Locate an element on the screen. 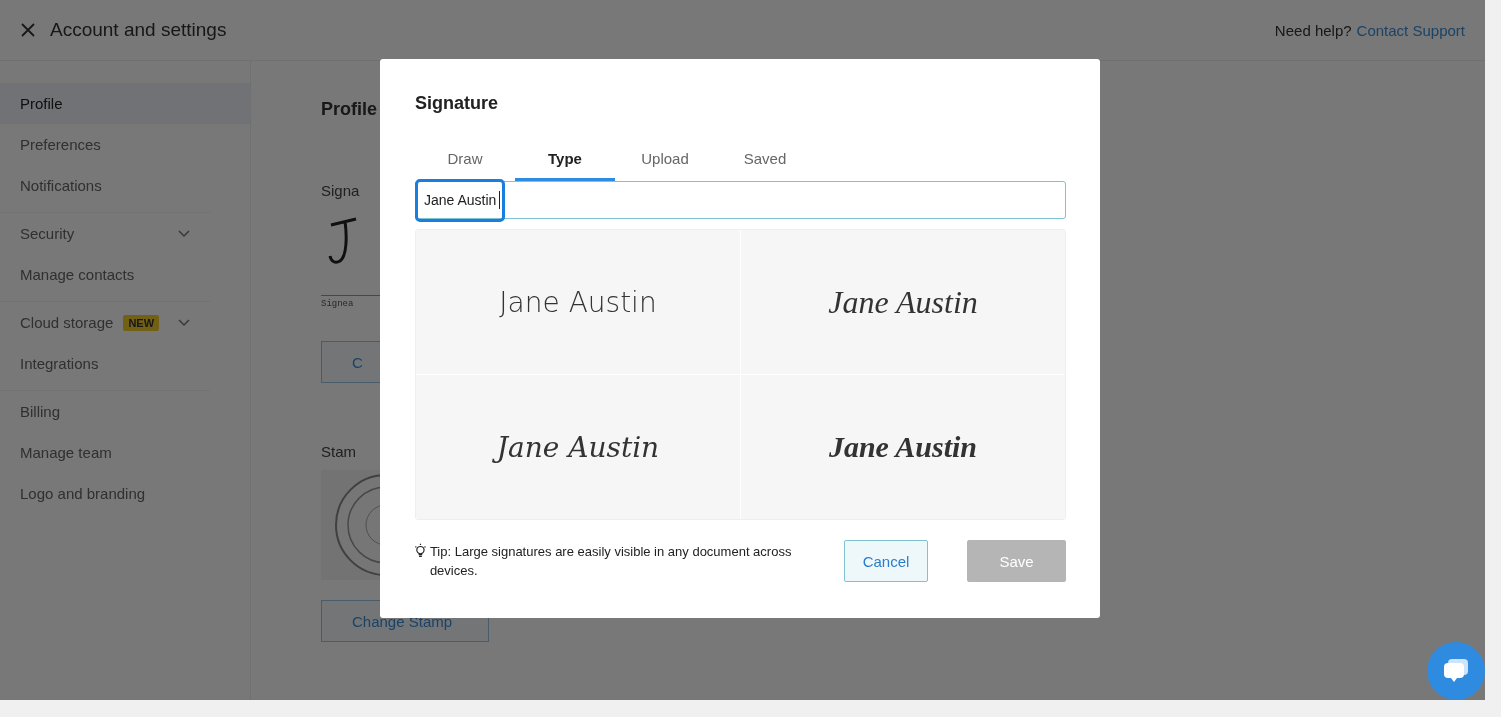  sidebar-item: Logo and branding is located at coordinates (105, 493).